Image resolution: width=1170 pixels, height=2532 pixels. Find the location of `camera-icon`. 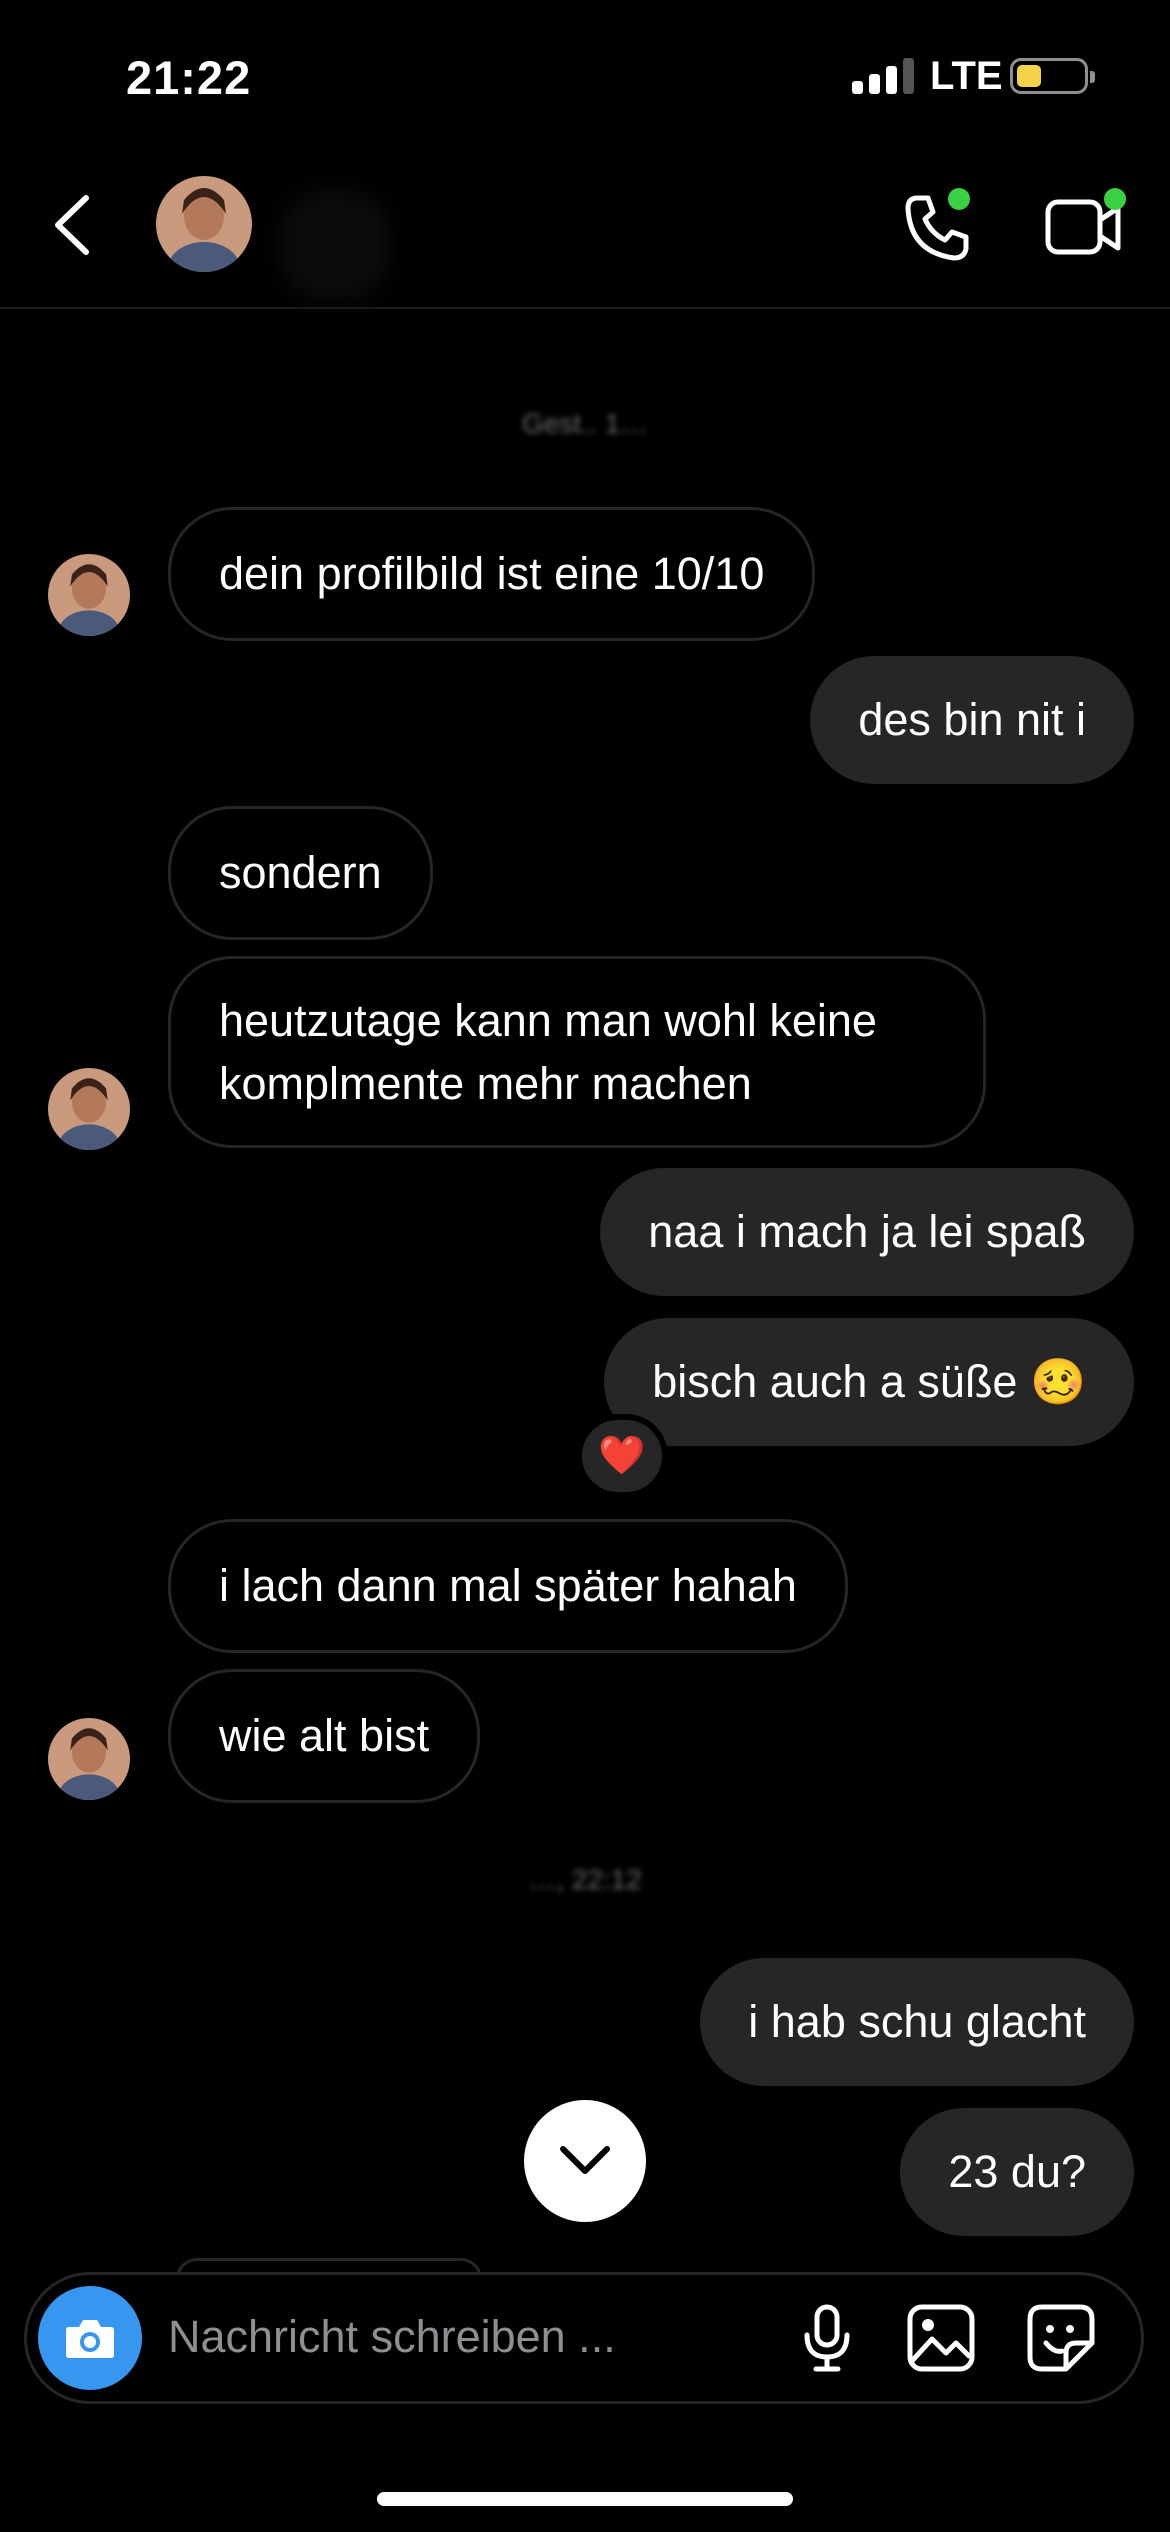

camera-icon is located at coordinates (90, 2339).